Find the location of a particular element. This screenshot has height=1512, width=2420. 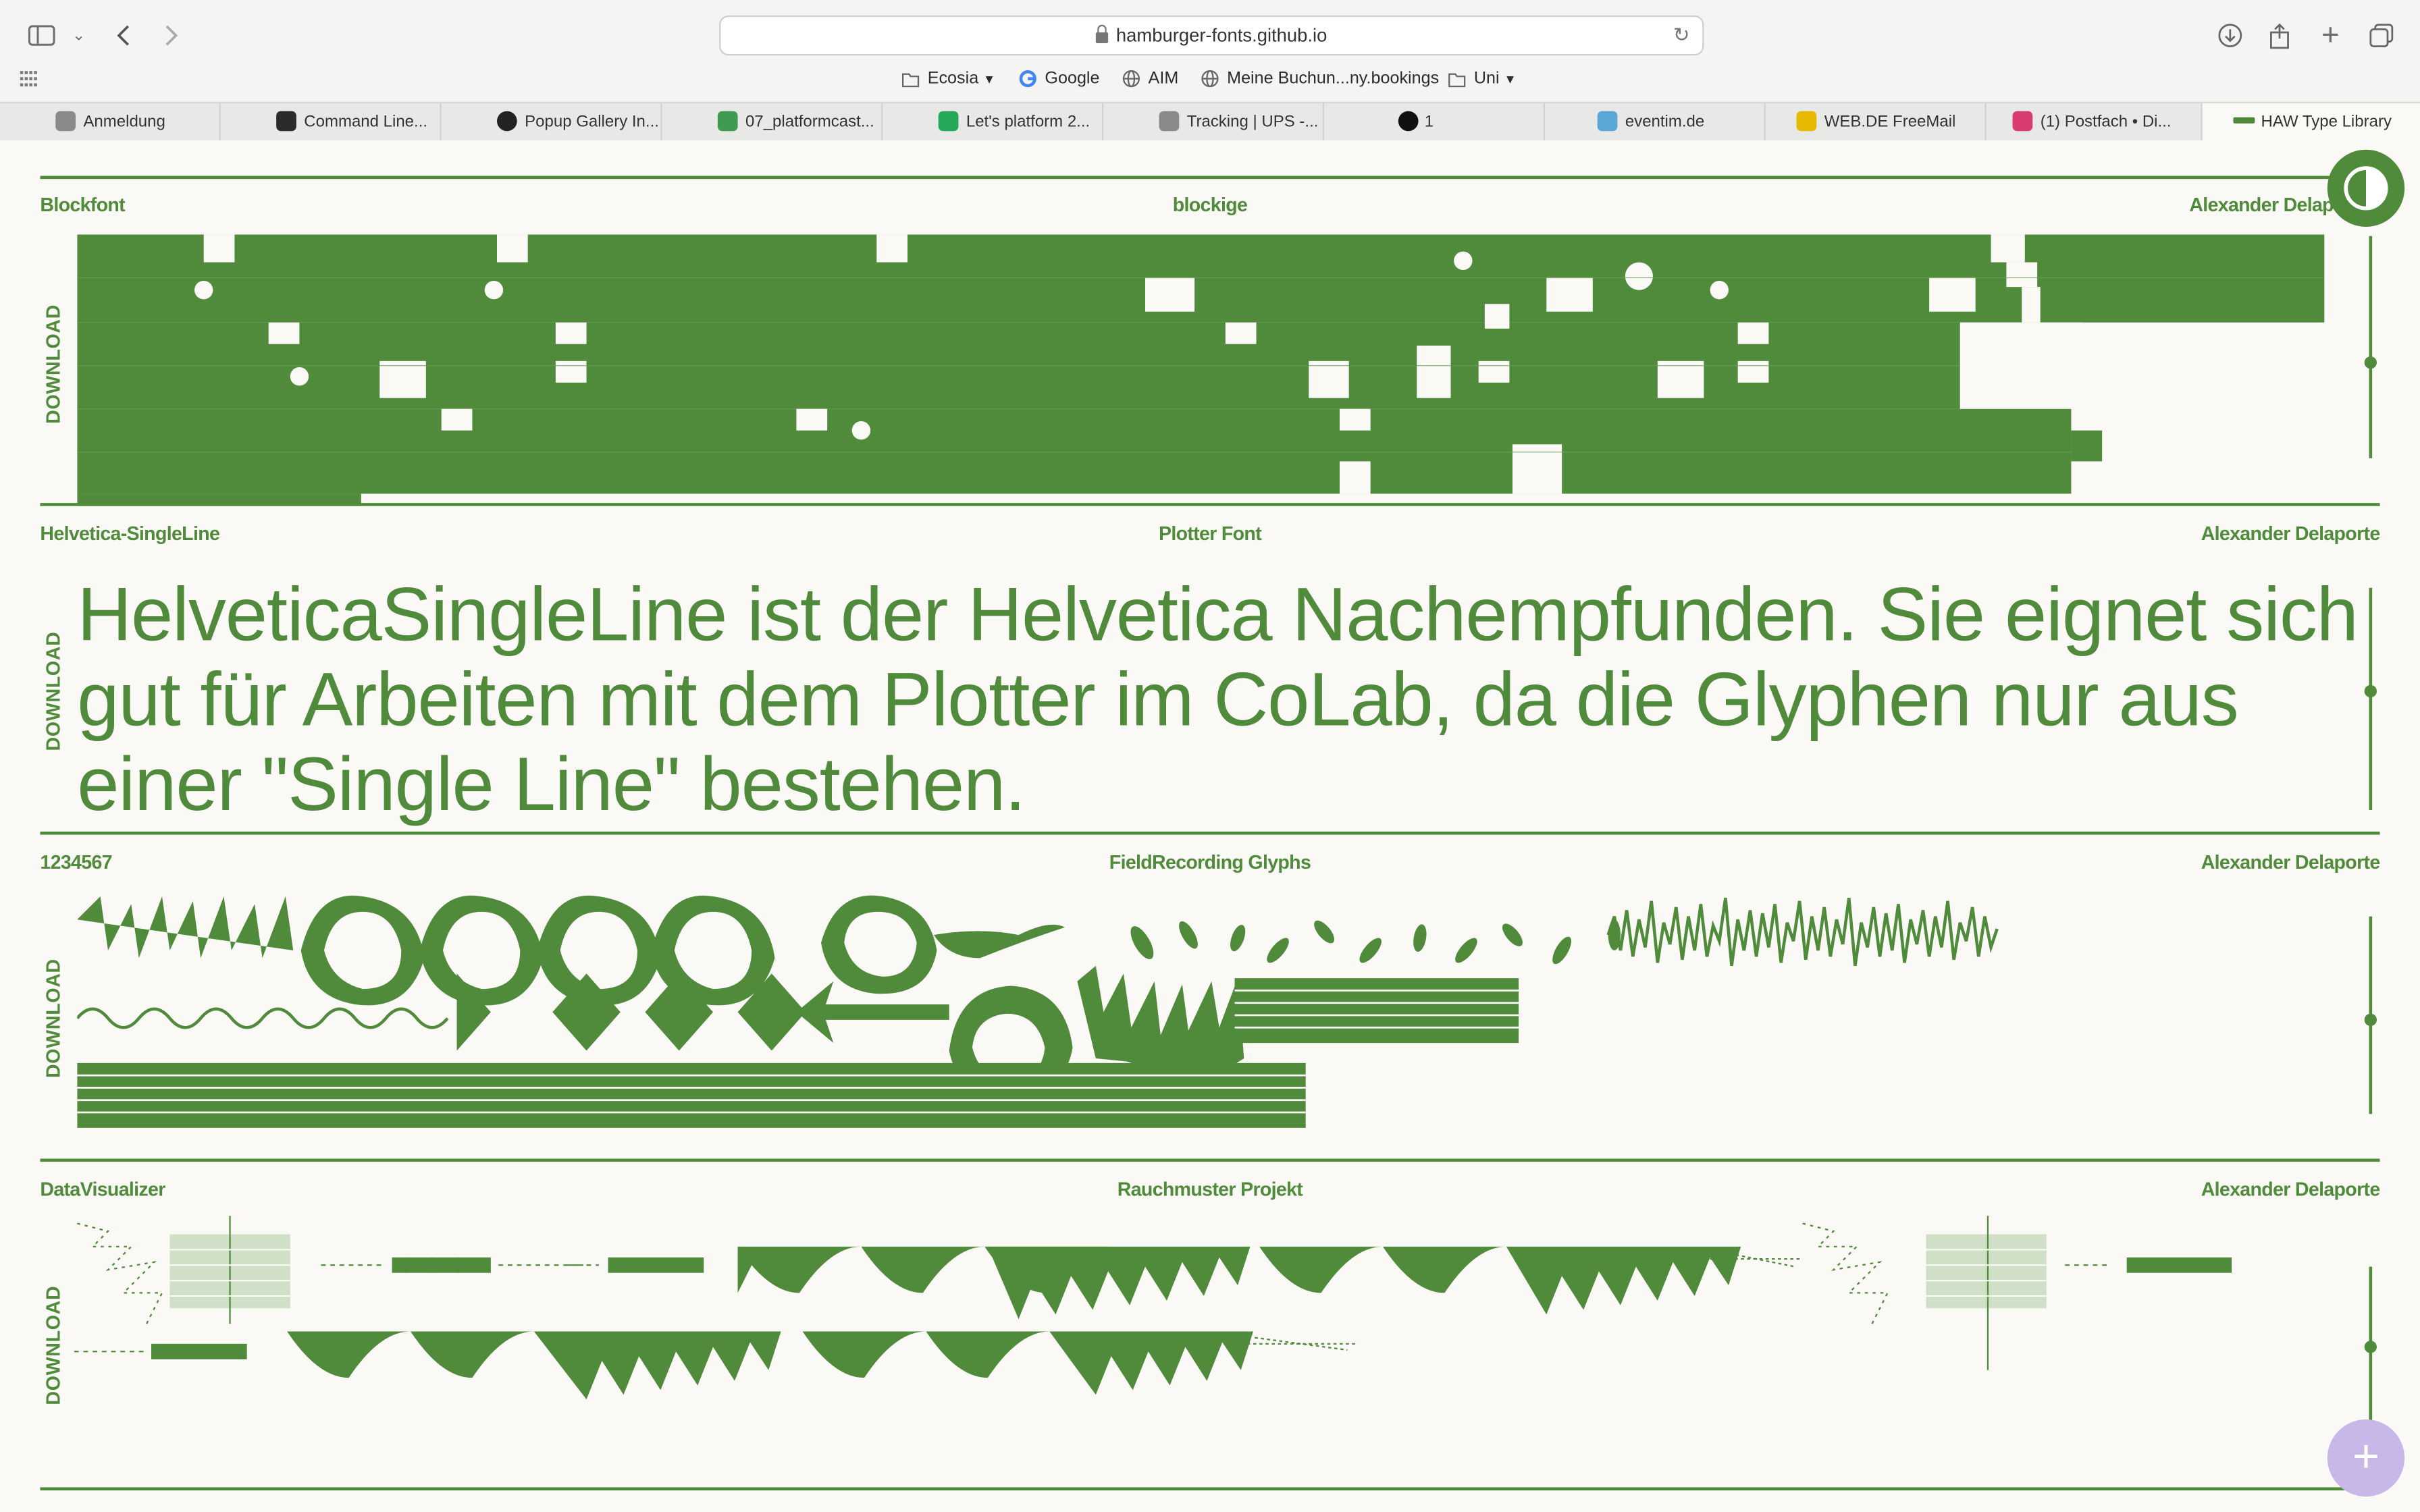

instagram-icon is located at coordinates (2022, 122).